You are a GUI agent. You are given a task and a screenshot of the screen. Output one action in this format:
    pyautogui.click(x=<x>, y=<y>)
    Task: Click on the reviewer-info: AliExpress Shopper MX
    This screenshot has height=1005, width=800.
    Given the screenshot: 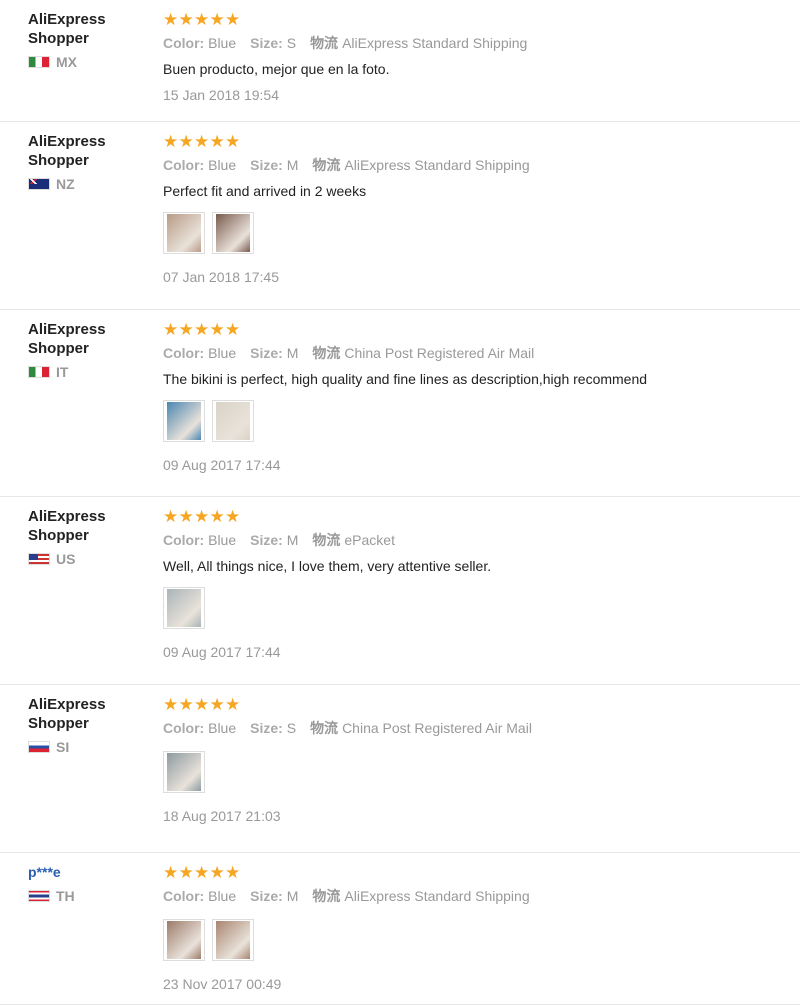 What is the action you would take?
    pyautogui.click(x=88, y=40)
    